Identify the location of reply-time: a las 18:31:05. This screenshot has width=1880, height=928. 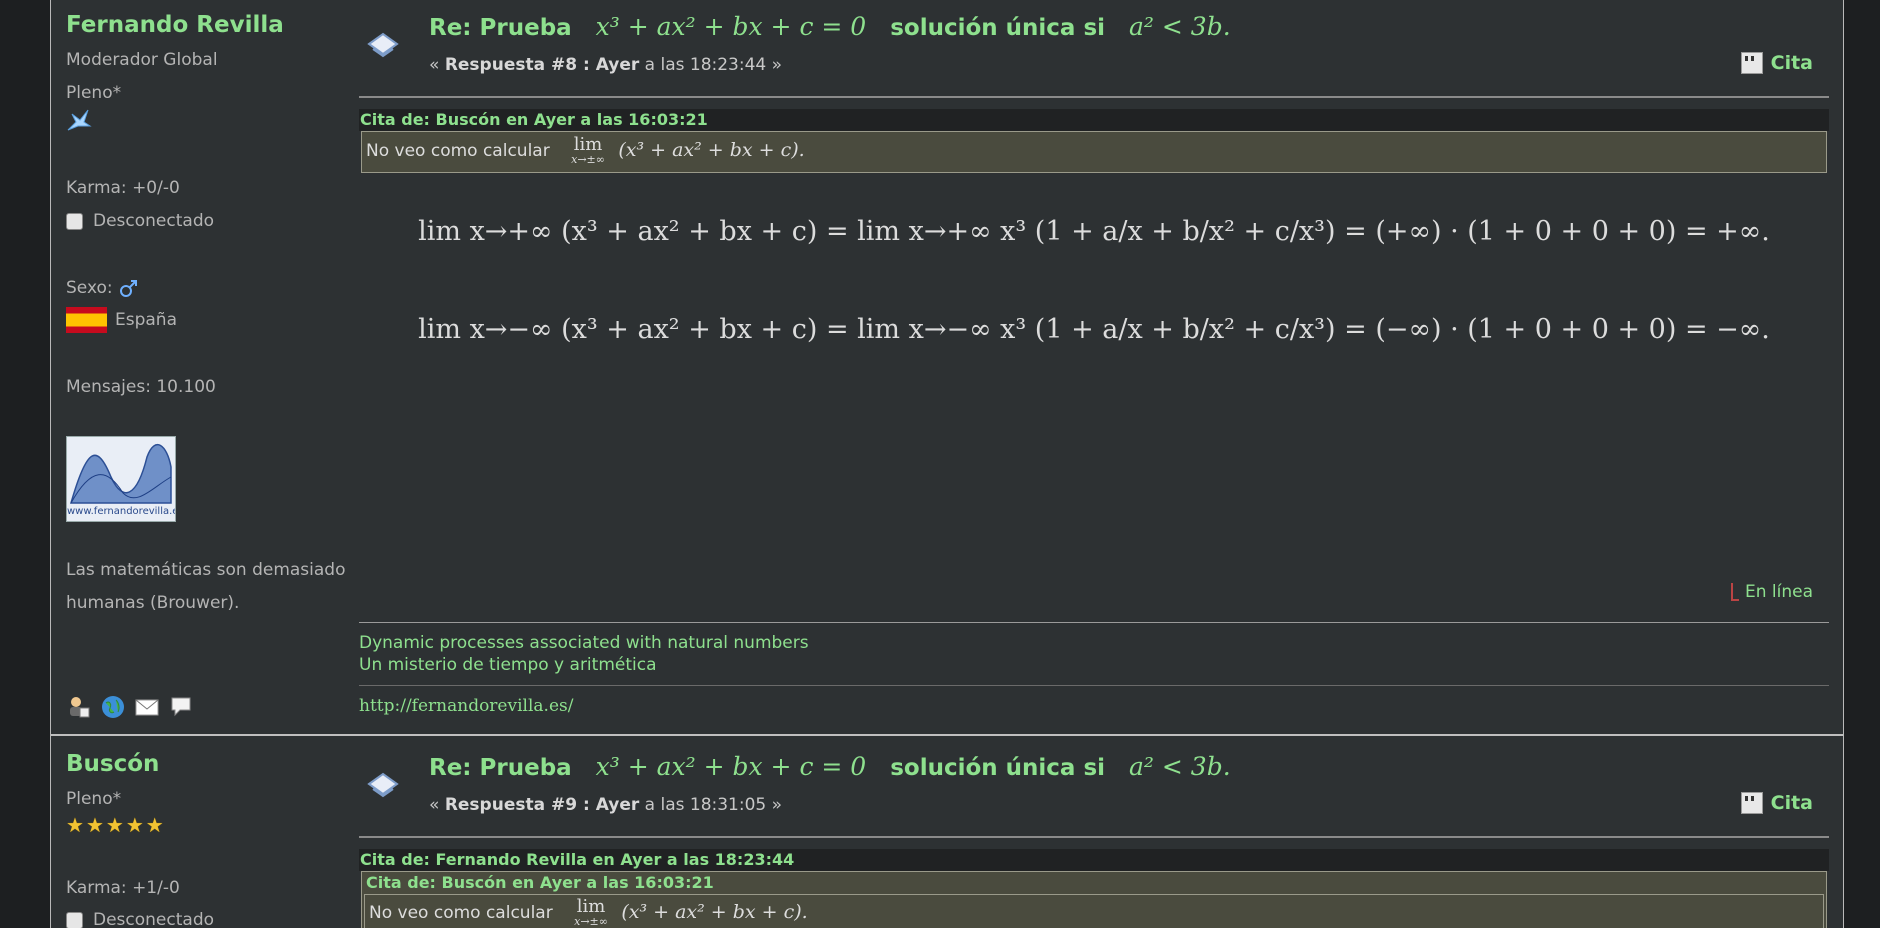
(705, 805).